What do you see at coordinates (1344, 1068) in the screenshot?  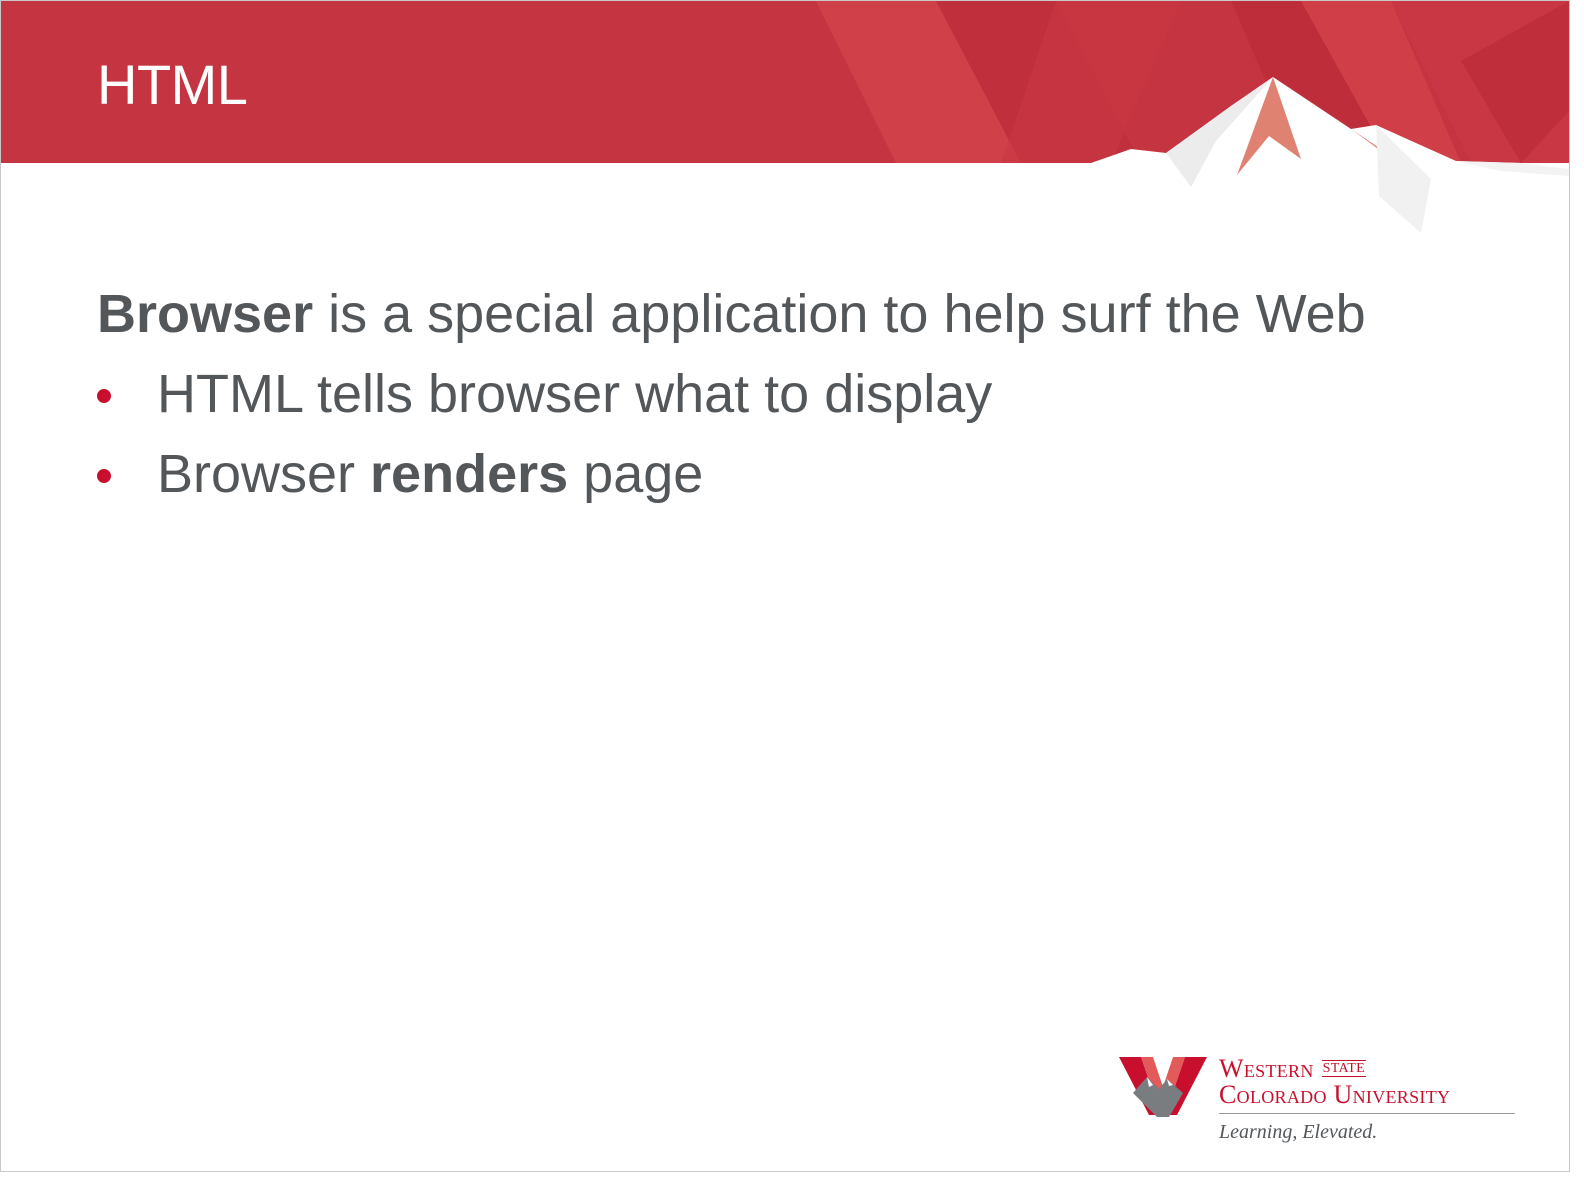 I see `logo-state-text: STATE` at bounding box center [1344, 1068].